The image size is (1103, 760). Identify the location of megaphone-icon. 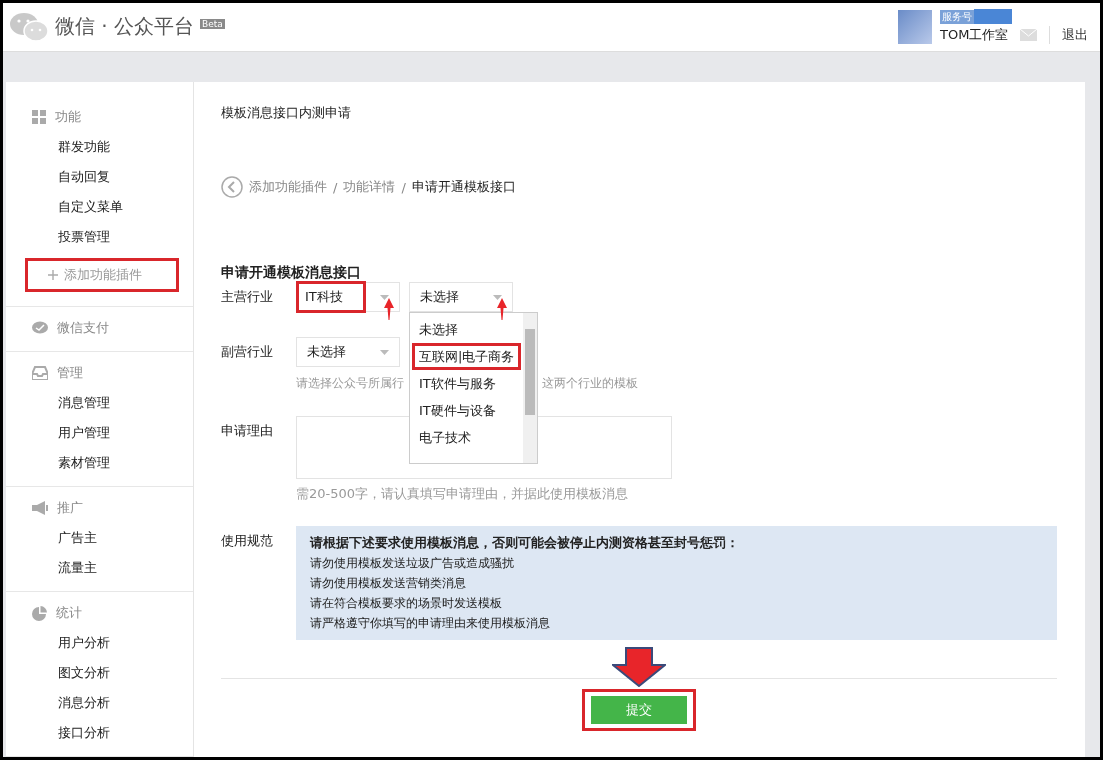
(40, 508).